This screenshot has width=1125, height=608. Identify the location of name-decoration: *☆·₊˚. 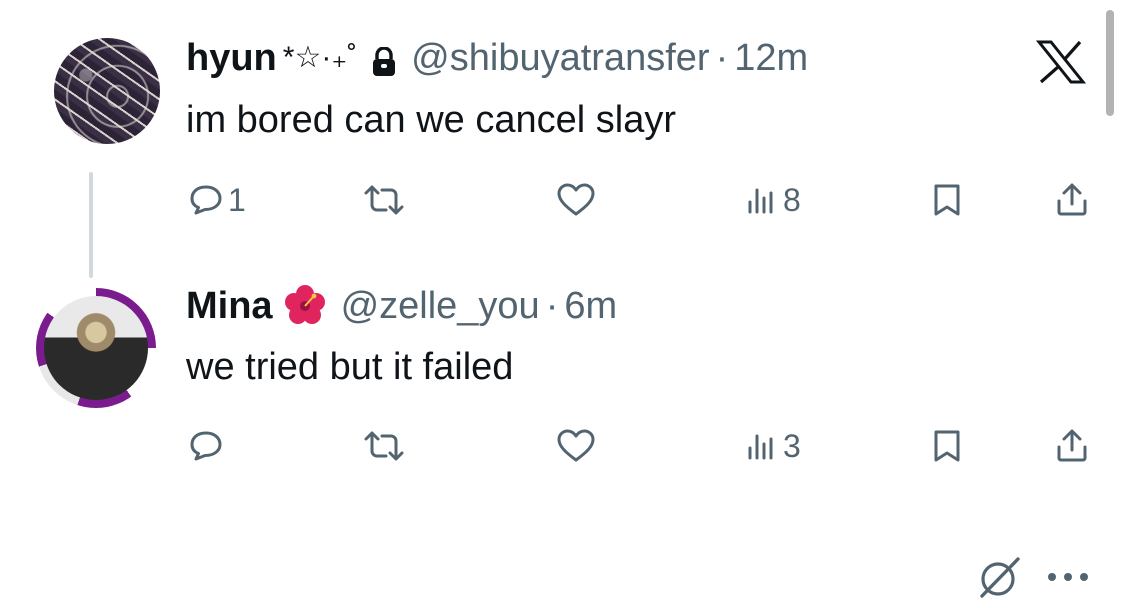
(320, 57).